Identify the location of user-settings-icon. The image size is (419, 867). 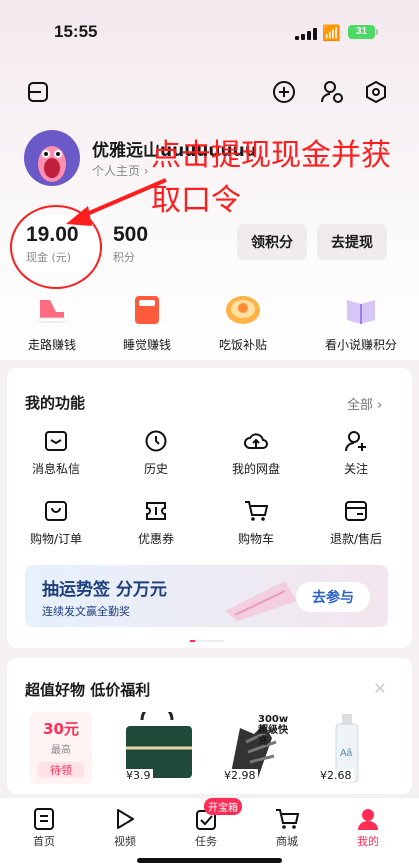
(332, 92).